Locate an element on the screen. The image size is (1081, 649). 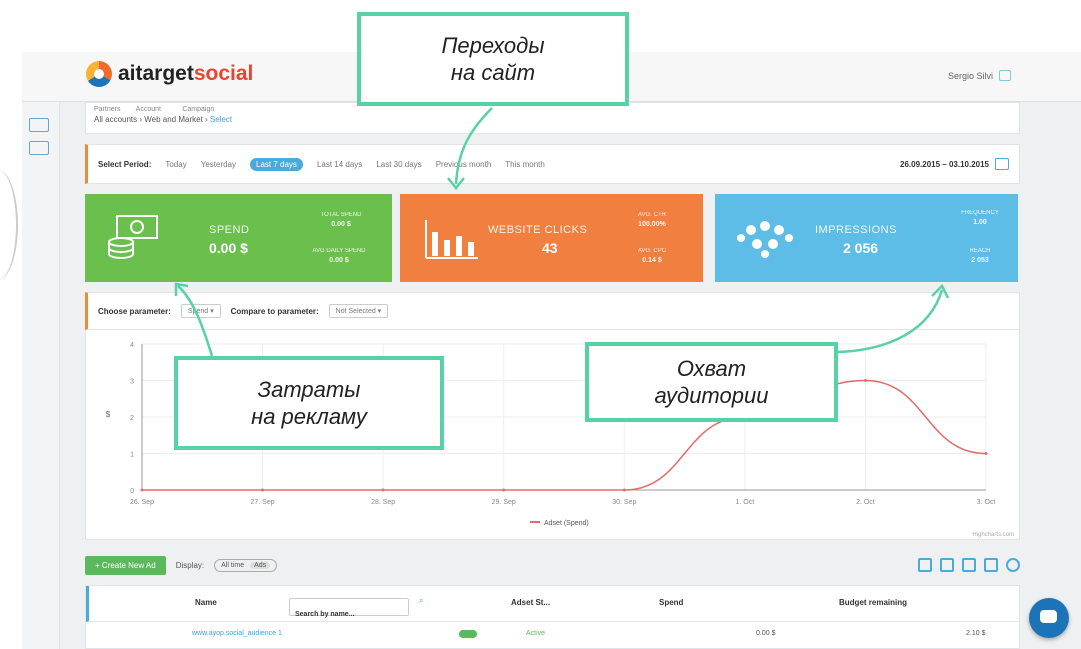
callout-spend: Затраты на рекламу is located at coordinates (309, 403).